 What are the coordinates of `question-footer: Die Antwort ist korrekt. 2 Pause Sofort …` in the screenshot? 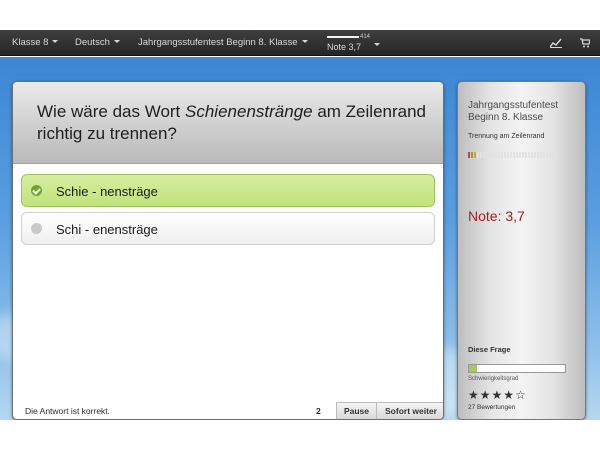 It's located at (228, 410).